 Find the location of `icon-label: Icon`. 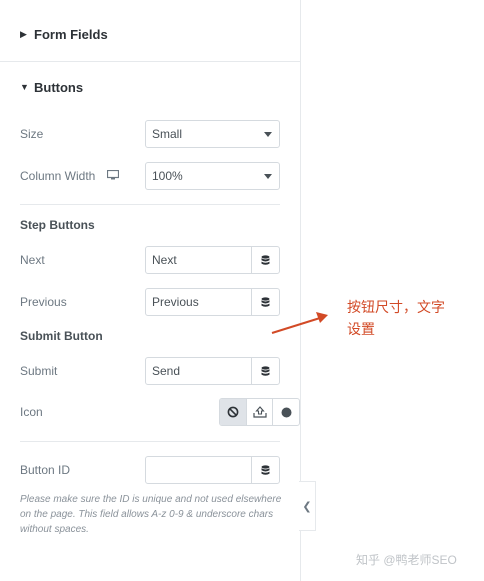

icon-label: Icon is located at coordinates (31, 412).